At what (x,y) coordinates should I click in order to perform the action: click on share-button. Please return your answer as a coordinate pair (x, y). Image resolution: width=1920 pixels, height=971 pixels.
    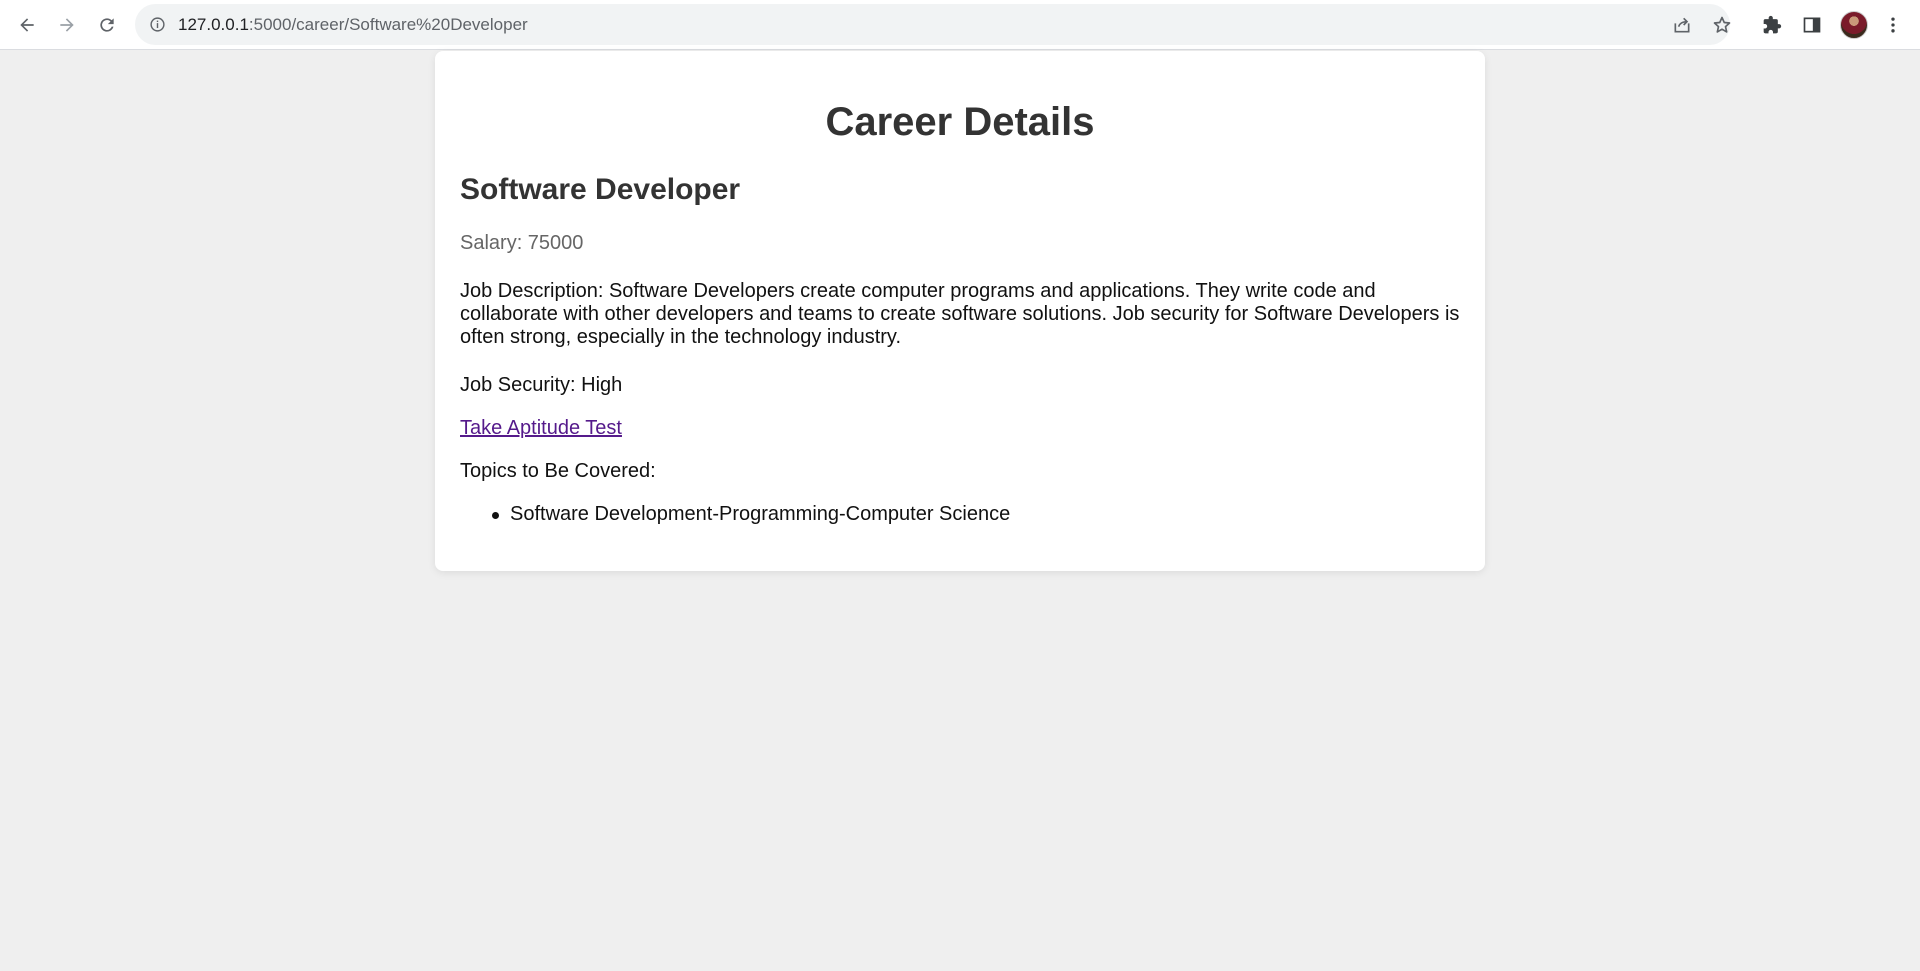
    Looking at the image, I should click on (1682, 25).